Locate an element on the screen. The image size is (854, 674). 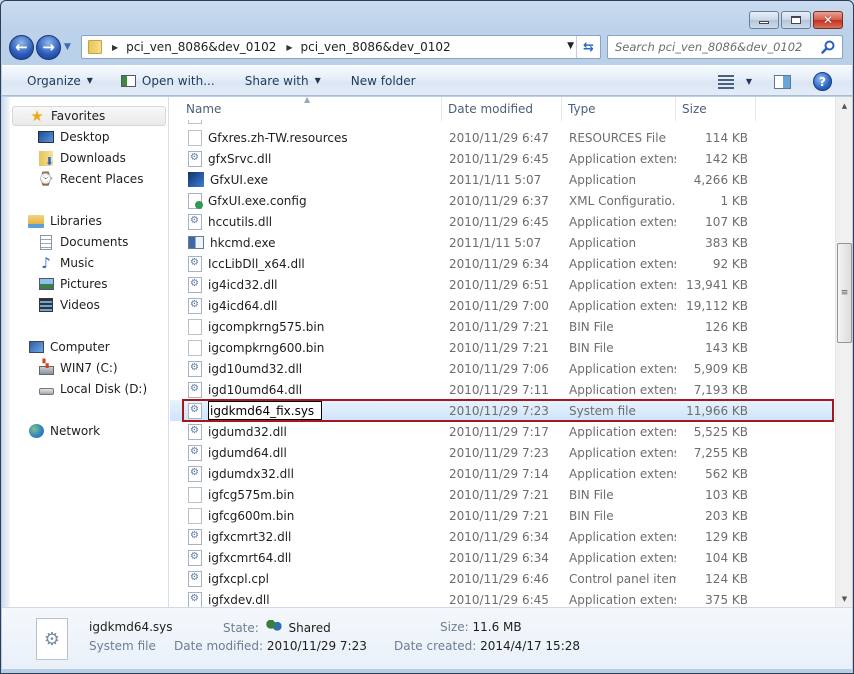
scroll-up-arrow-icon: ▲ is located at coordinates (844, 105).